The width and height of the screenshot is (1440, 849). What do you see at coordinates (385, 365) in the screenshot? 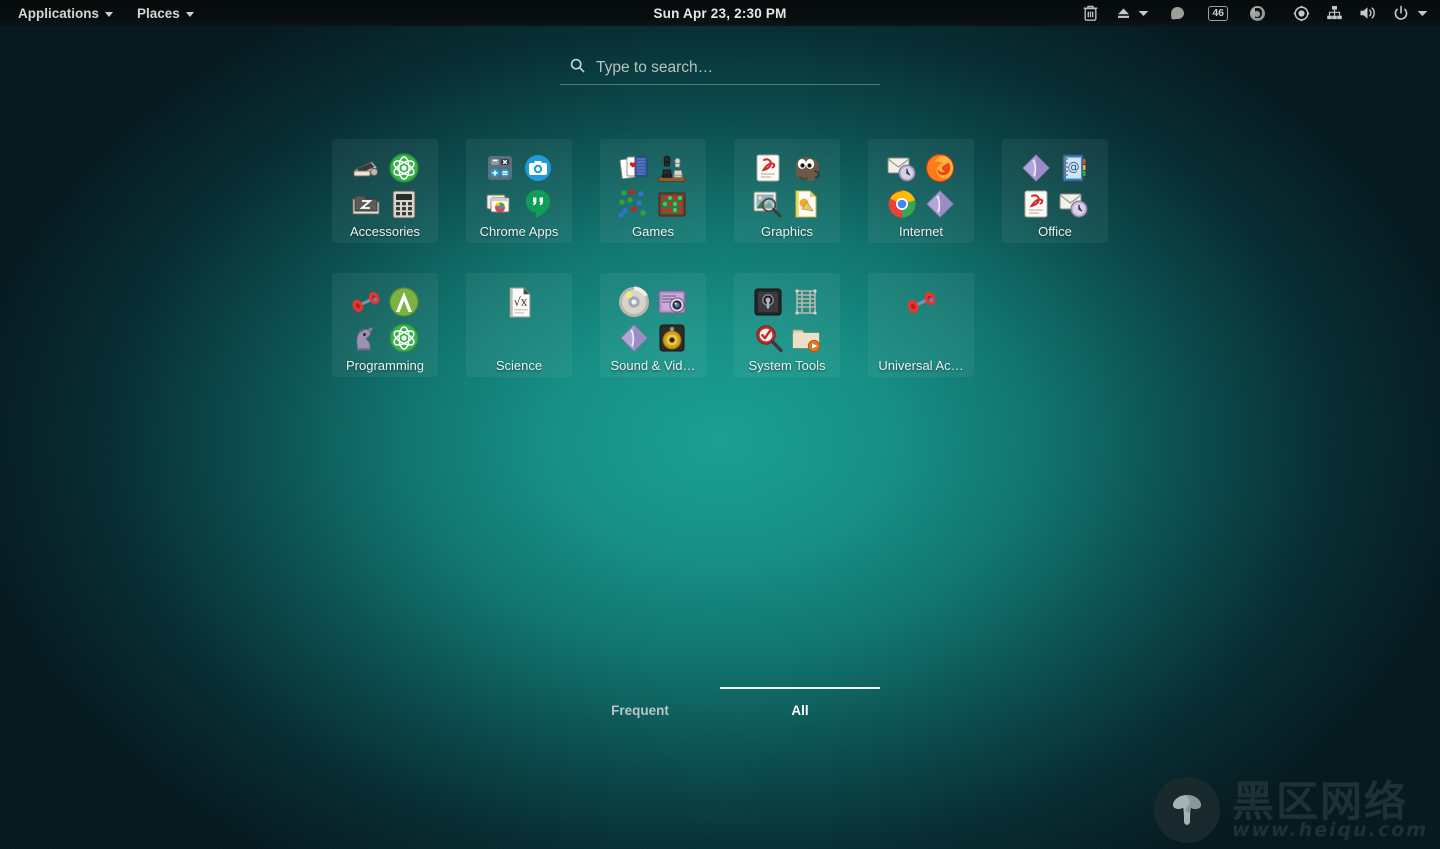
I see `folder-label: Programming` at bounding box center [385, 365].